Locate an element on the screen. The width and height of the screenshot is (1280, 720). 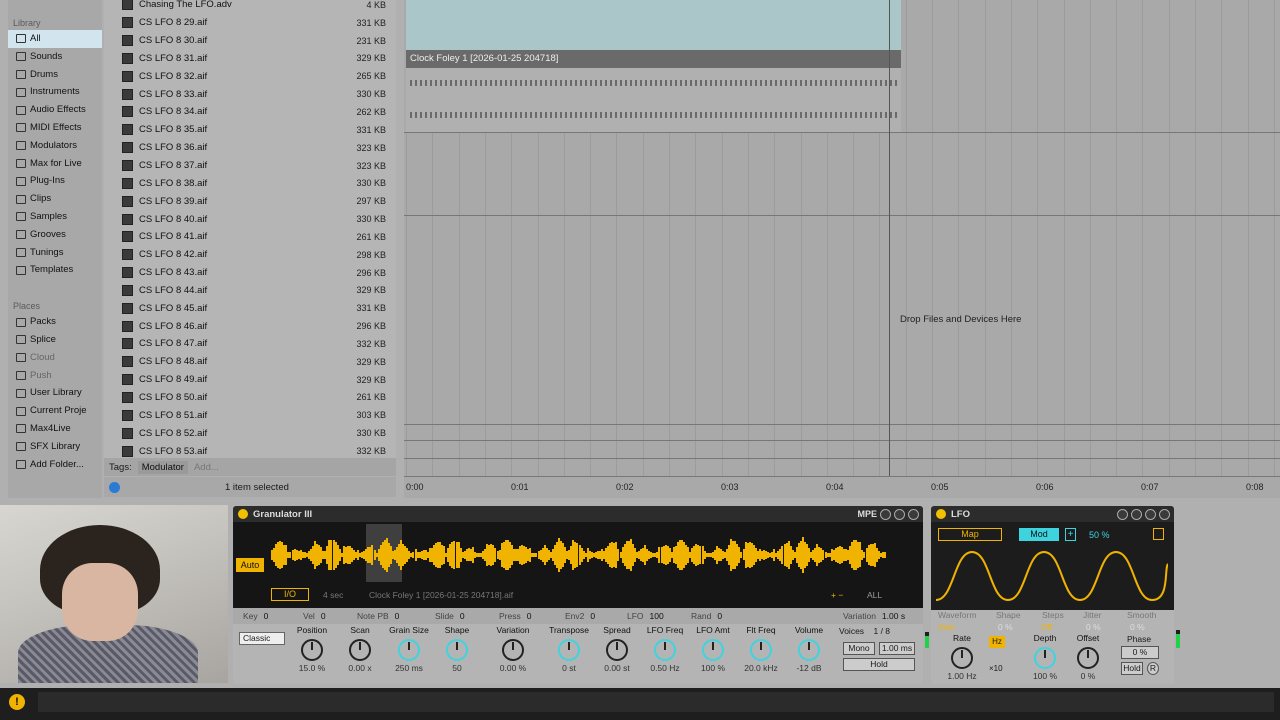
places-item-push: Push is located at coordinates (55, 376).